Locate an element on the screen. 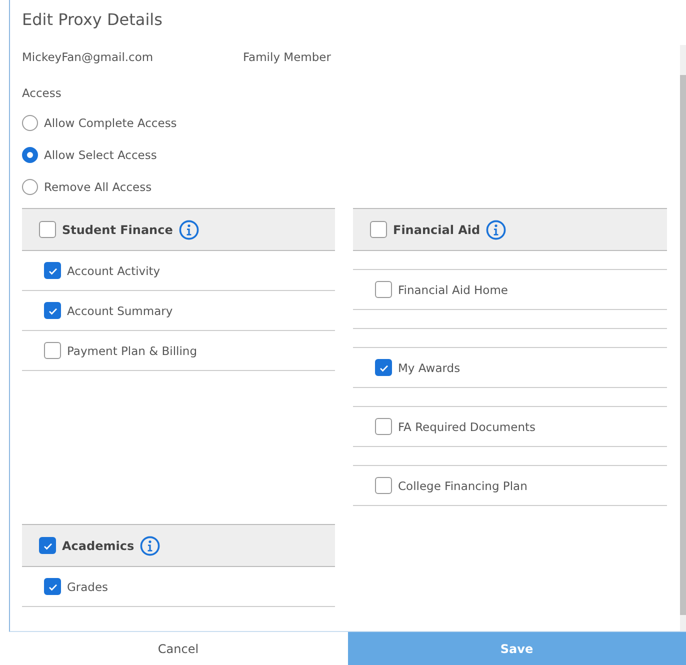  proxy-relationship: Family Member is located at coordinates (287, 57).